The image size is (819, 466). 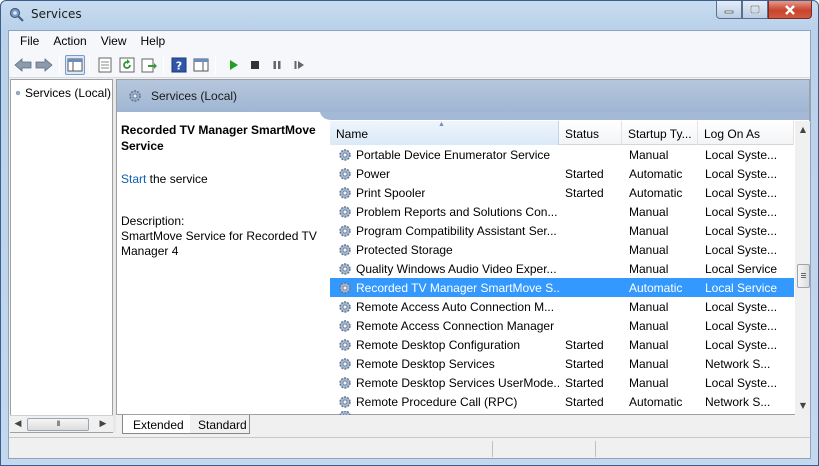 What do you see at coordinates (404, 249) in the screenshot?
I see `service-name: Protected Storage` at bounding box center [404, 249].